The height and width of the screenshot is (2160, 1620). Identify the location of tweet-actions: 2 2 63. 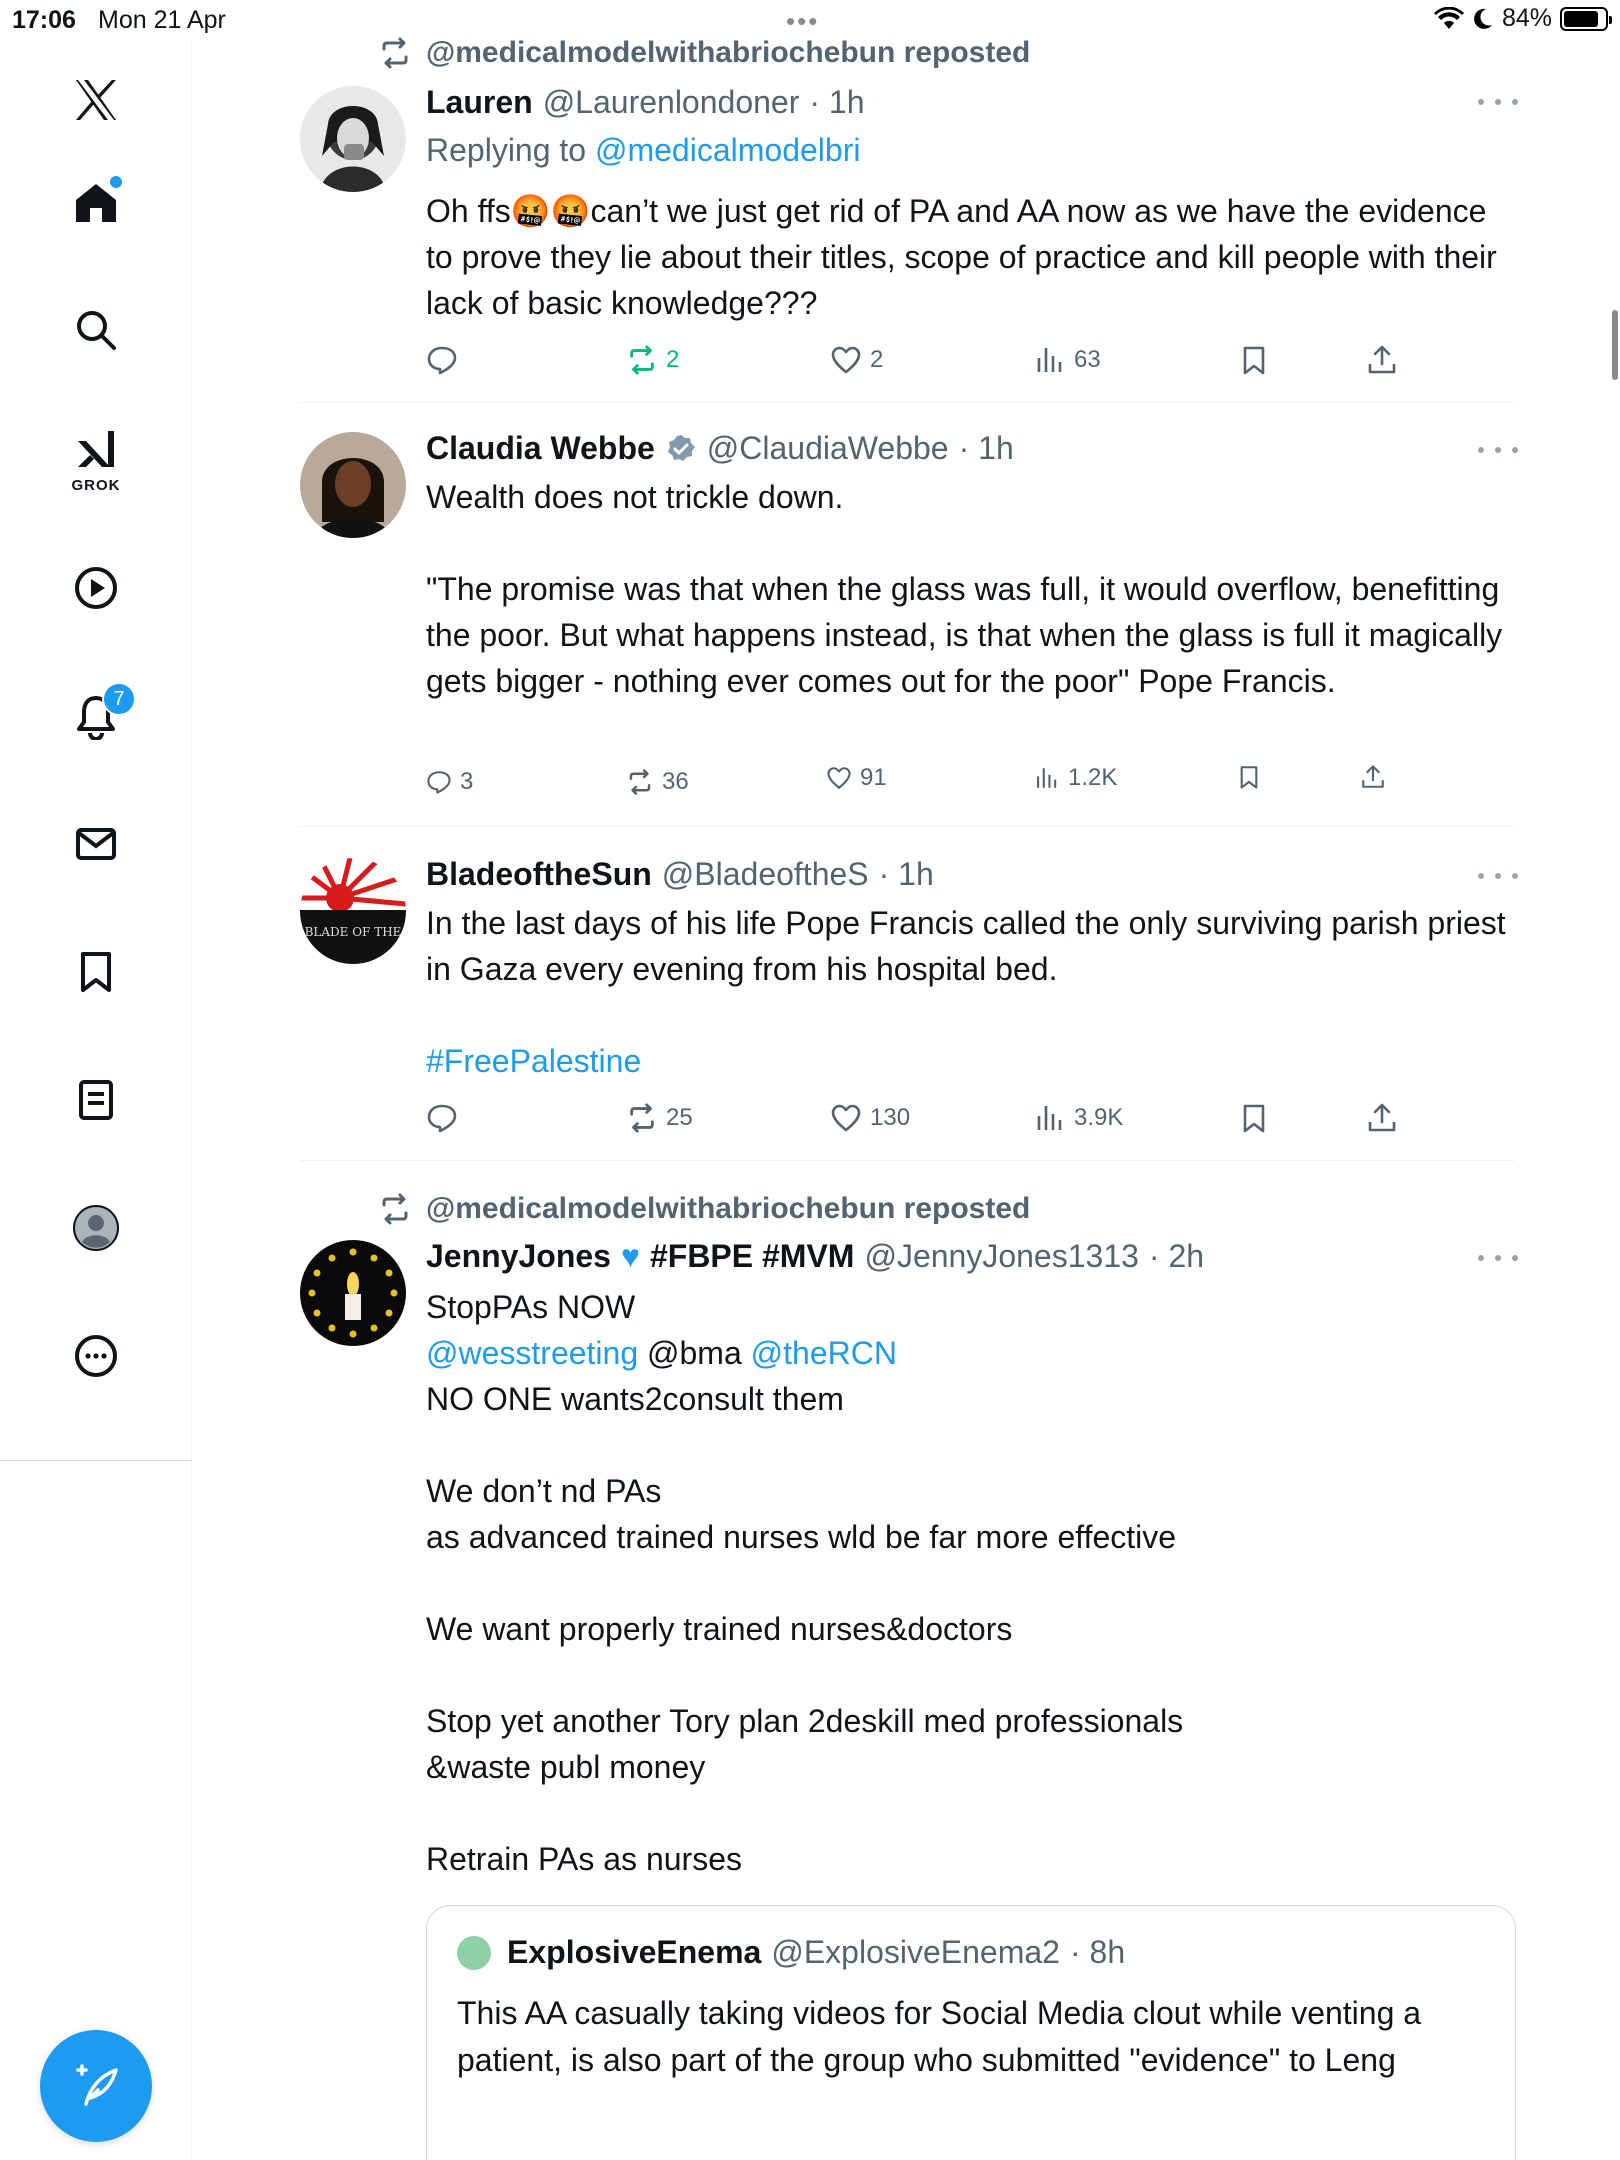
(926, 364).